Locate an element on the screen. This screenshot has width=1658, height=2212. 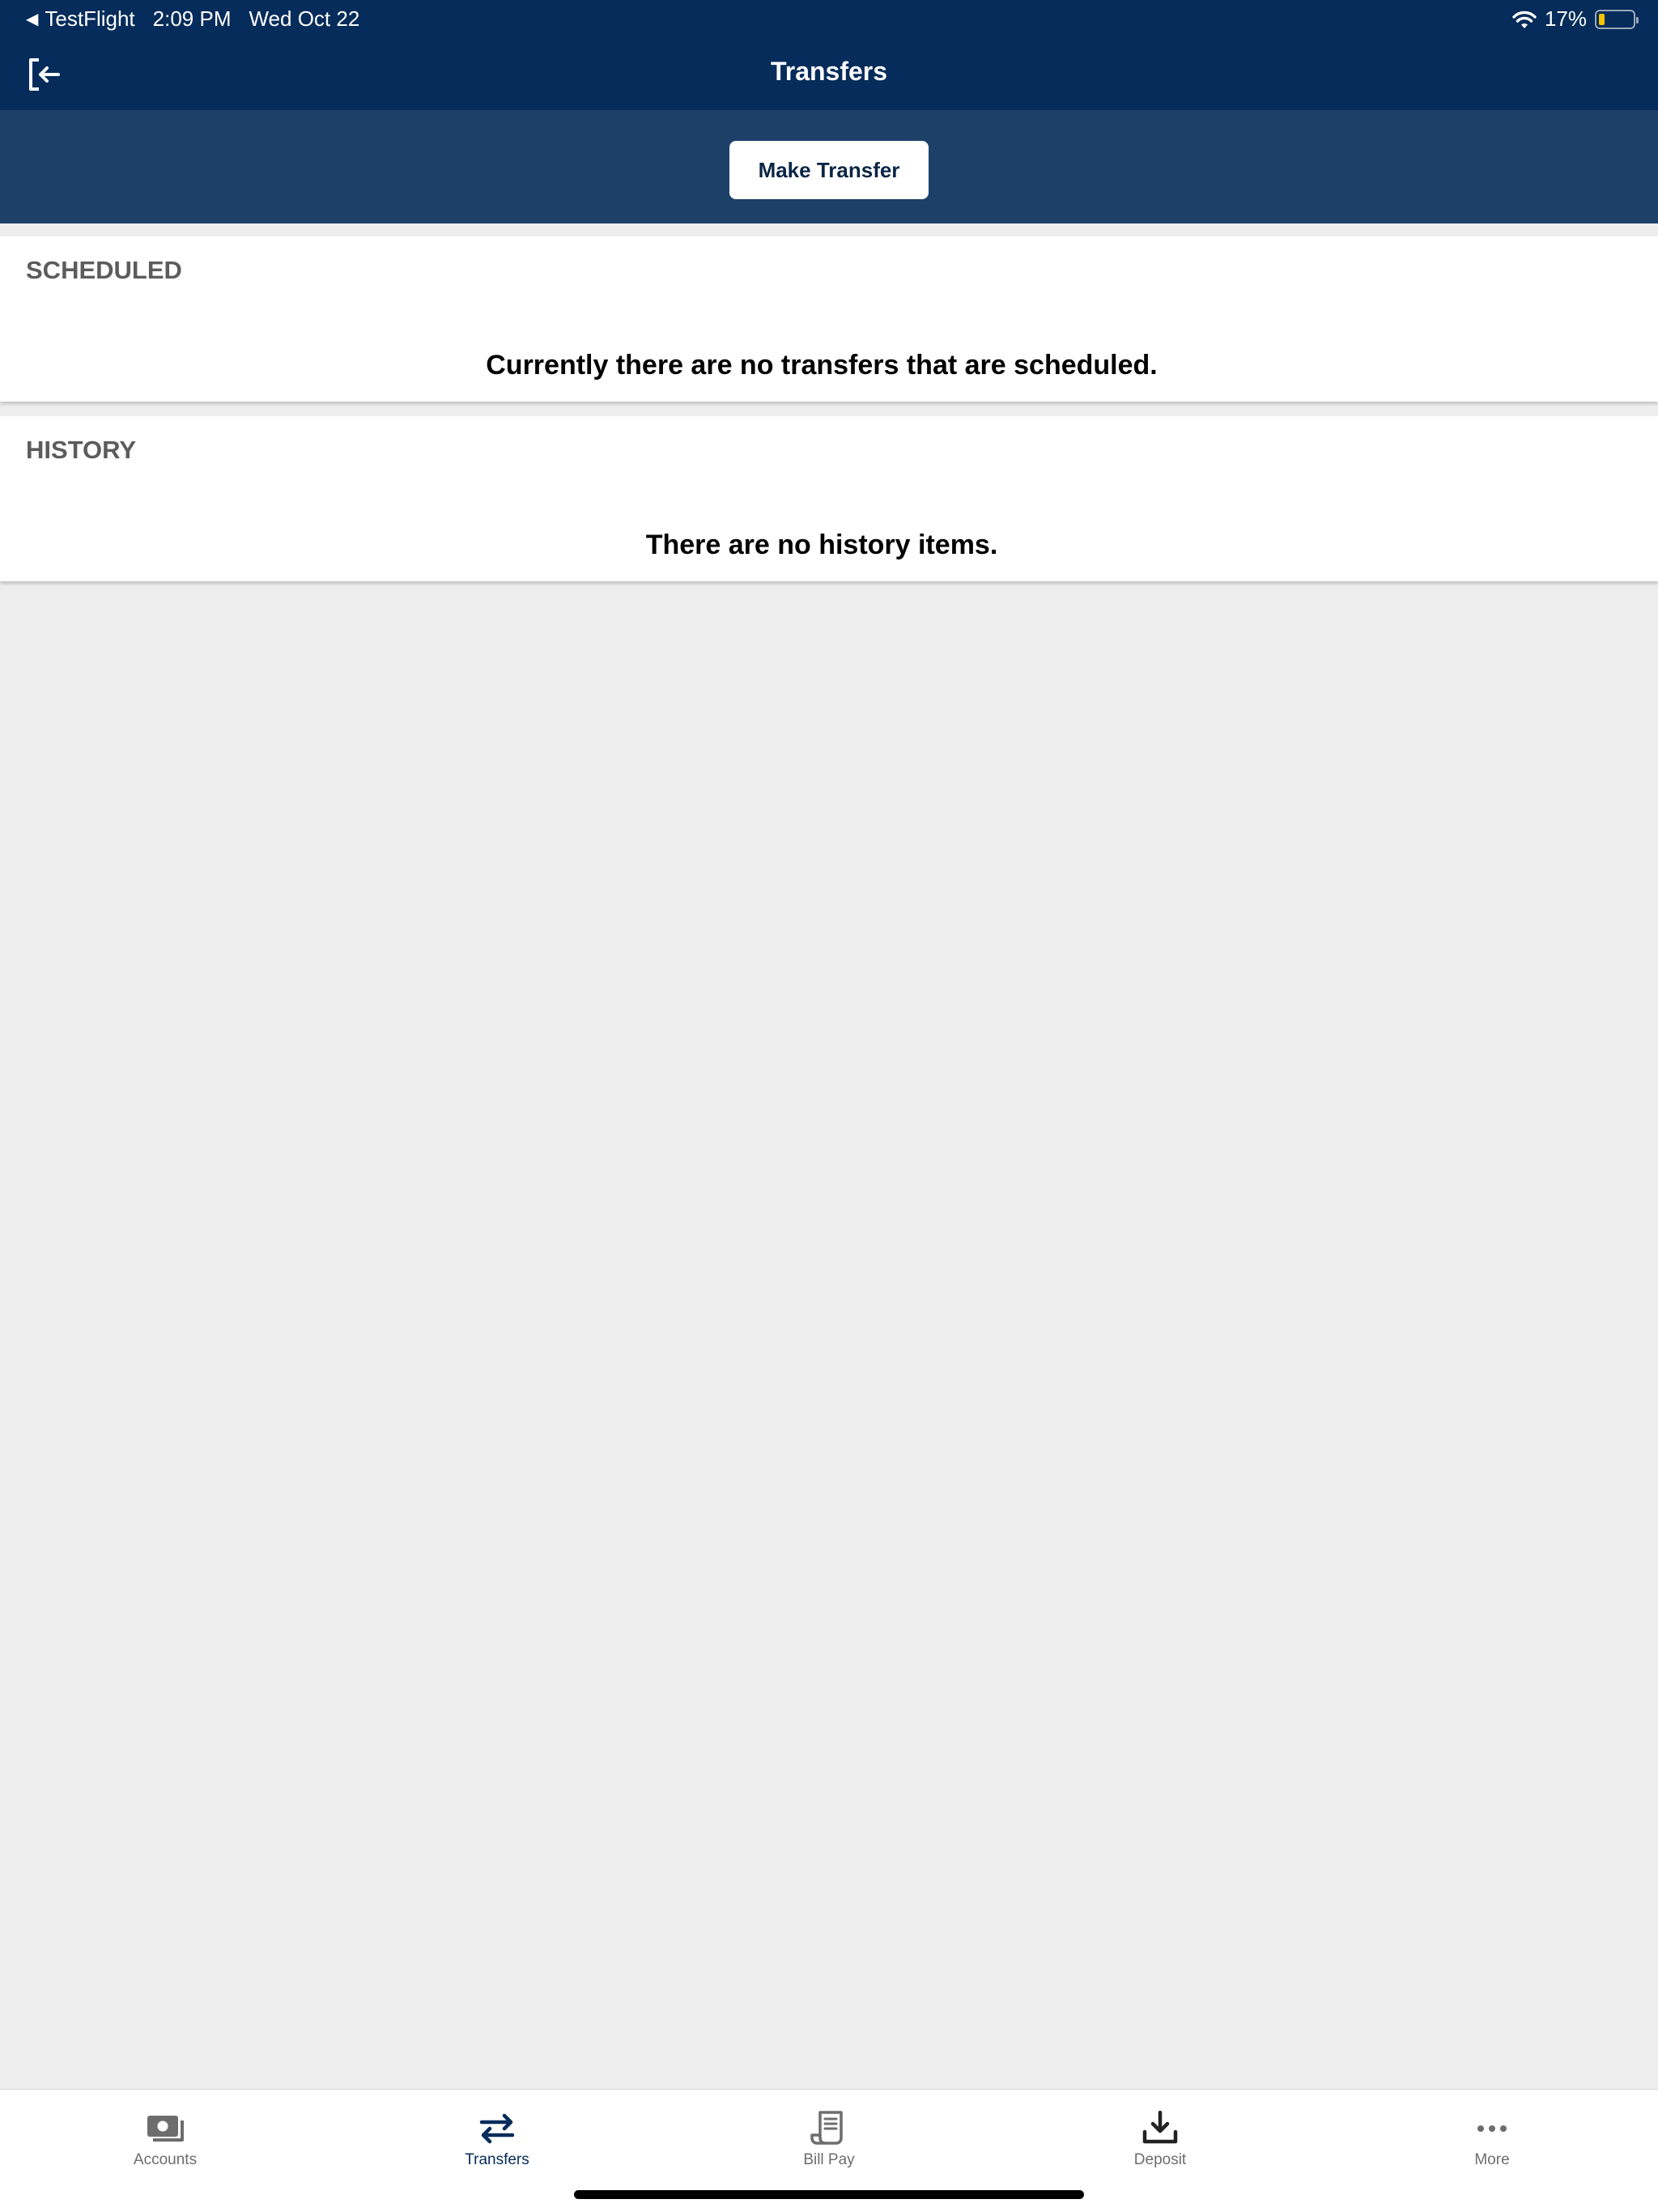
wifi-icon is located at coordinates (1524, 19).